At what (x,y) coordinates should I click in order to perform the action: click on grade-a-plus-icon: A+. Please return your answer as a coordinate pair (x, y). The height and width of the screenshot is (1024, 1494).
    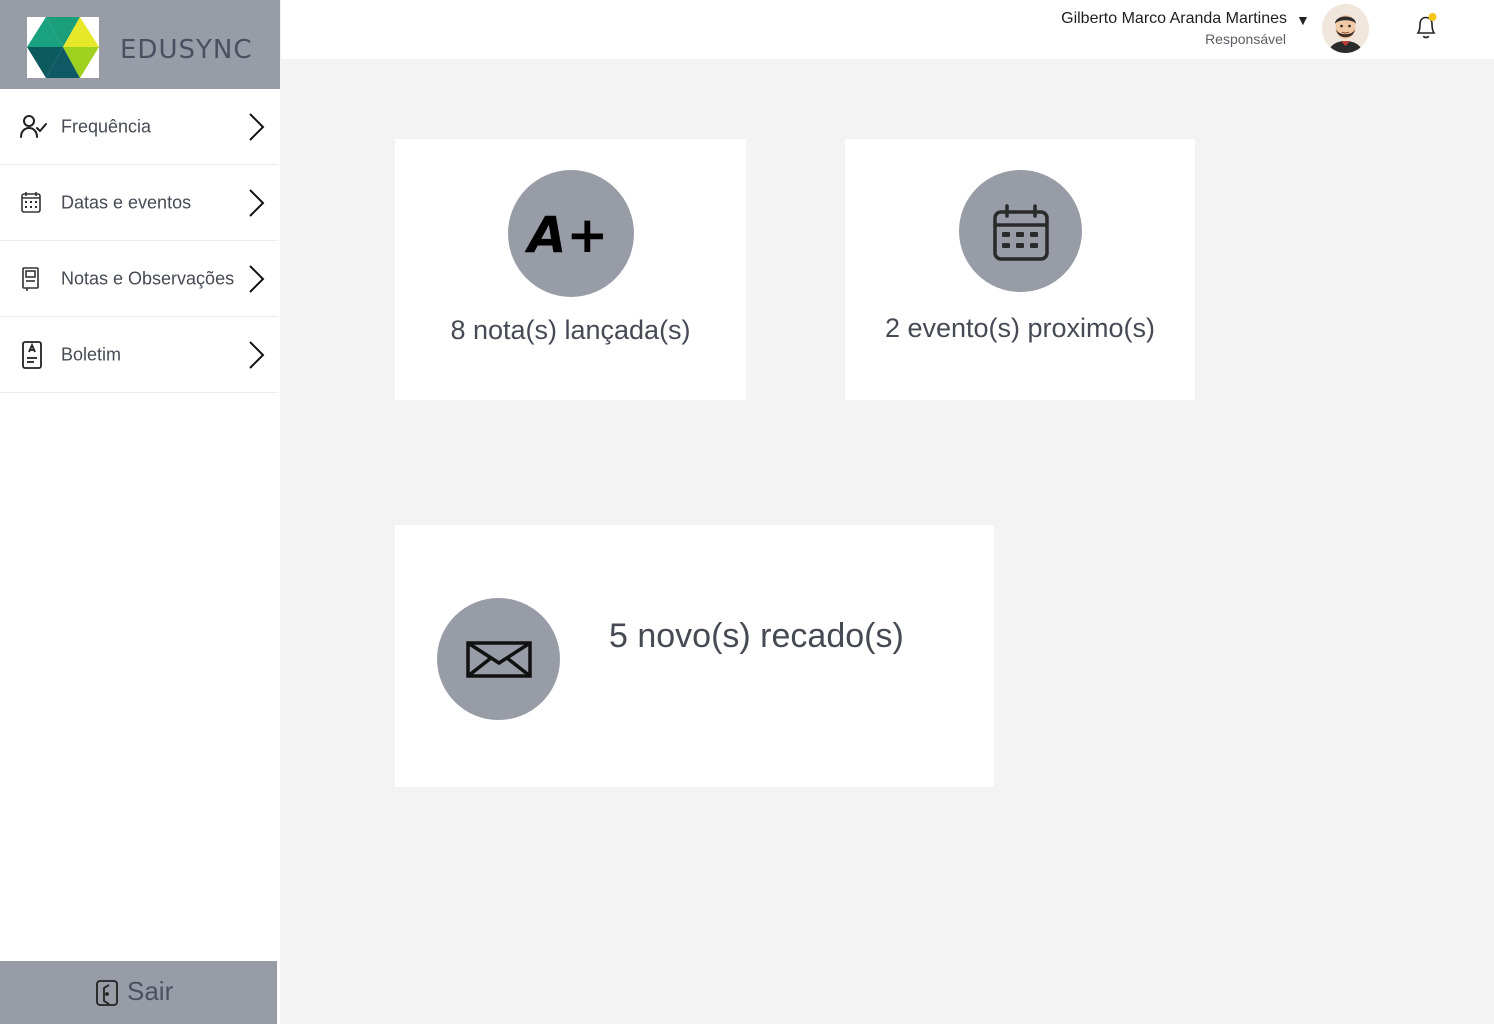
    Looking at the image, I should click on (571, 233).